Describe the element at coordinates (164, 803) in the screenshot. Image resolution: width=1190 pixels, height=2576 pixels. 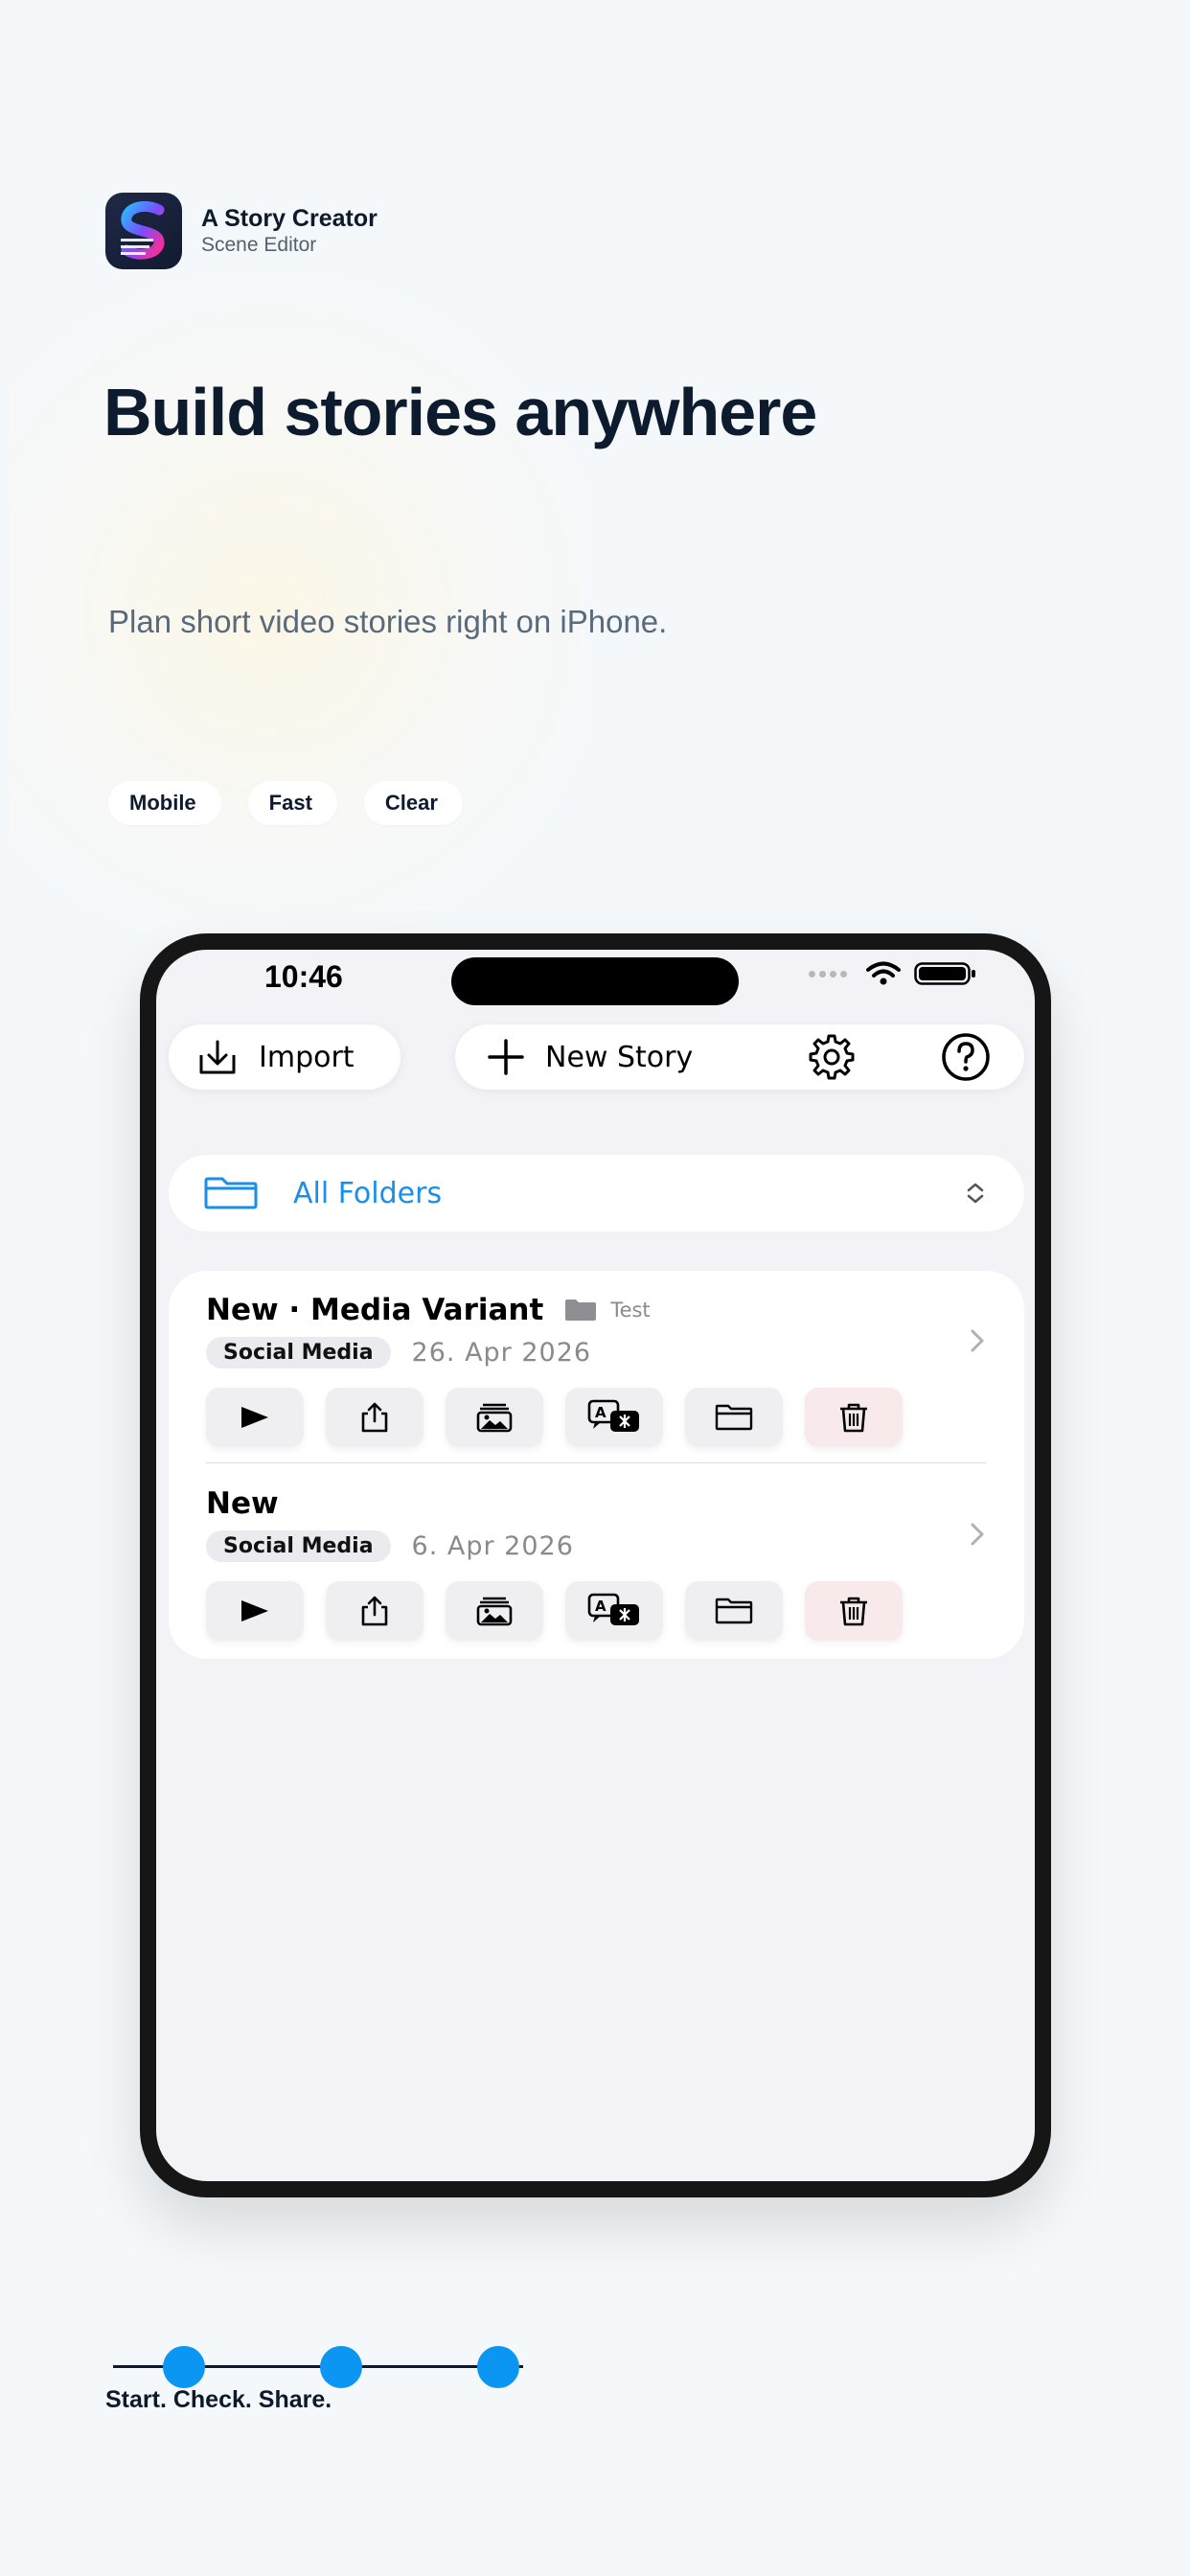
I see `chip-mobile: Mobile` at that location.